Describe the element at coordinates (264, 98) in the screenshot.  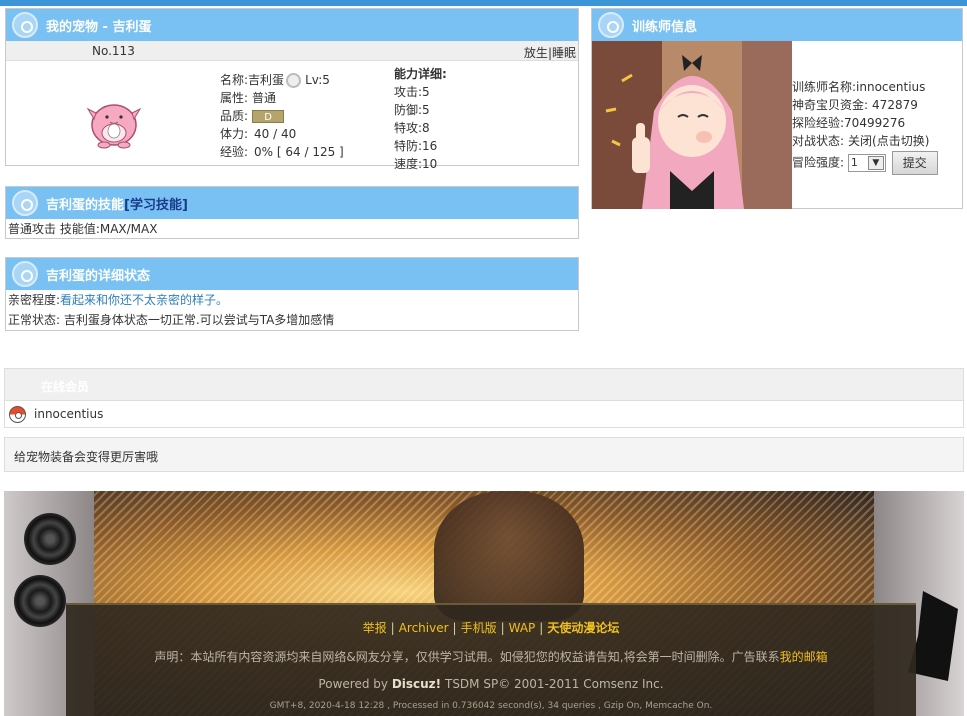
I see `pet-type: 普通` at that location.